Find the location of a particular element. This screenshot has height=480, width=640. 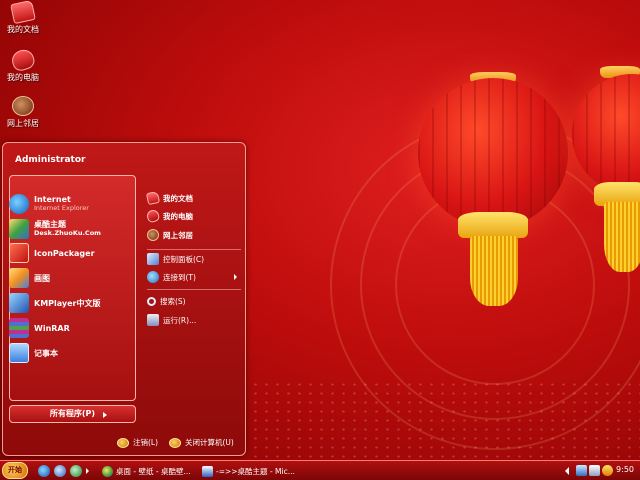

menu-item-label: 搜索(S) is located at coordinates (173, 301).